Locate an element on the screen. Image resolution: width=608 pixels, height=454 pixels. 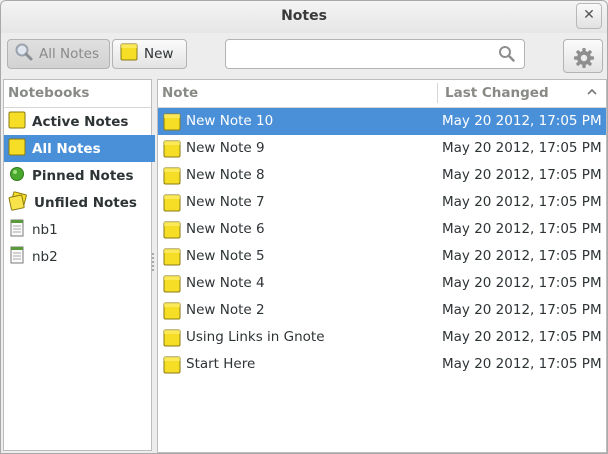
green-pin-icon is located at coordinates (17, 176).